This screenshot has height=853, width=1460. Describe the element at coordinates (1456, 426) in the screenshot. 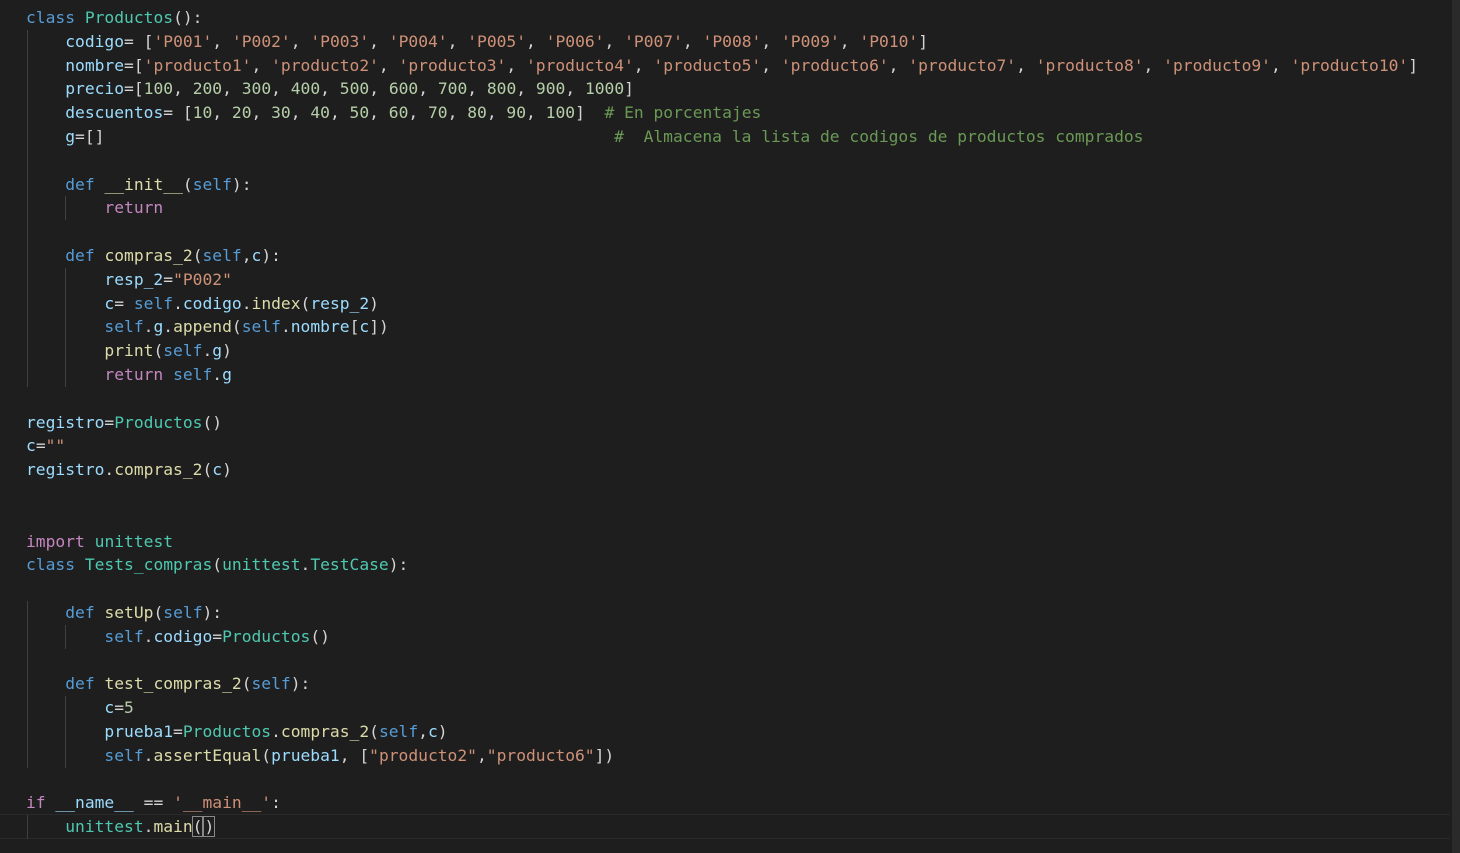

I see `scrollbar` at that location.